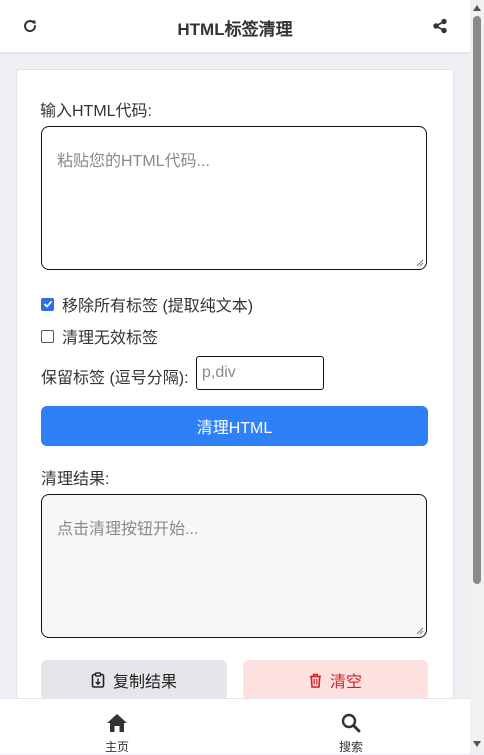 Image resolution: width=484 pixels, height=755 pixels. I want to click on nav-item-search: 搜索, so click(351, 734).